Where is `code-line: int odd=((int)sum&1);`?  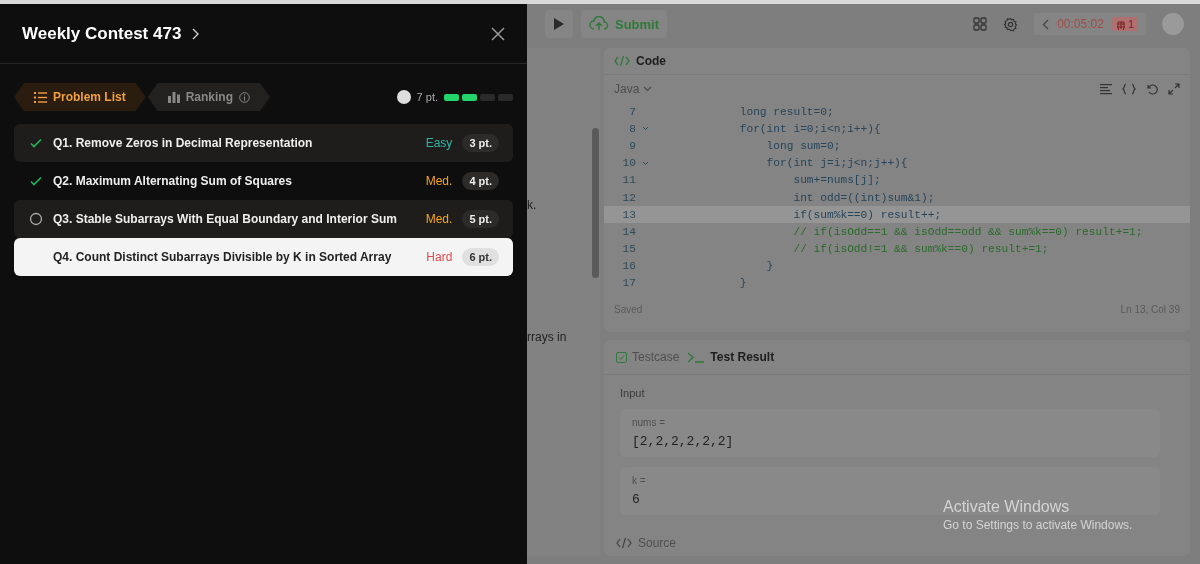 code-line: int odd=((int)sum&1); is located at coordinates (863, 197).